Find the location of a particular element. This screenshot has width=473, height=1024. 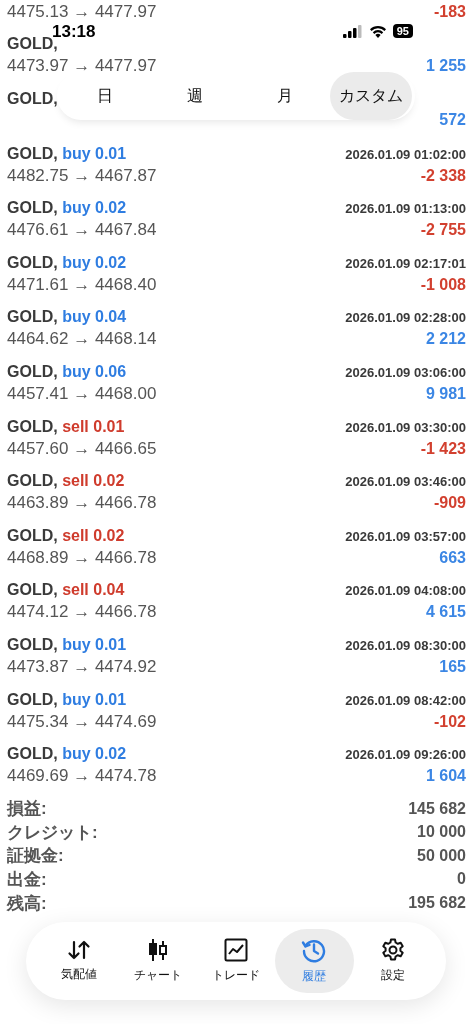

deal-time: 2026.01.09 04:08:00 is located at coordinates (405, 591).